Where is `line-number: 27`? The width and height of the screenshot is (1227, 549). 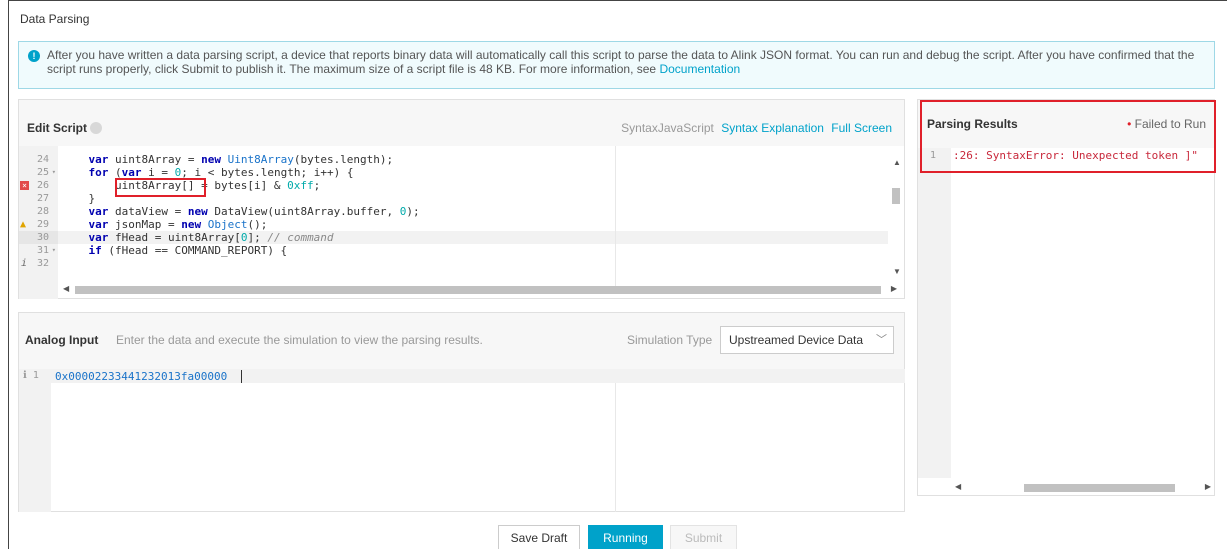 line-number: 27 is located at coordinates (42, 198).